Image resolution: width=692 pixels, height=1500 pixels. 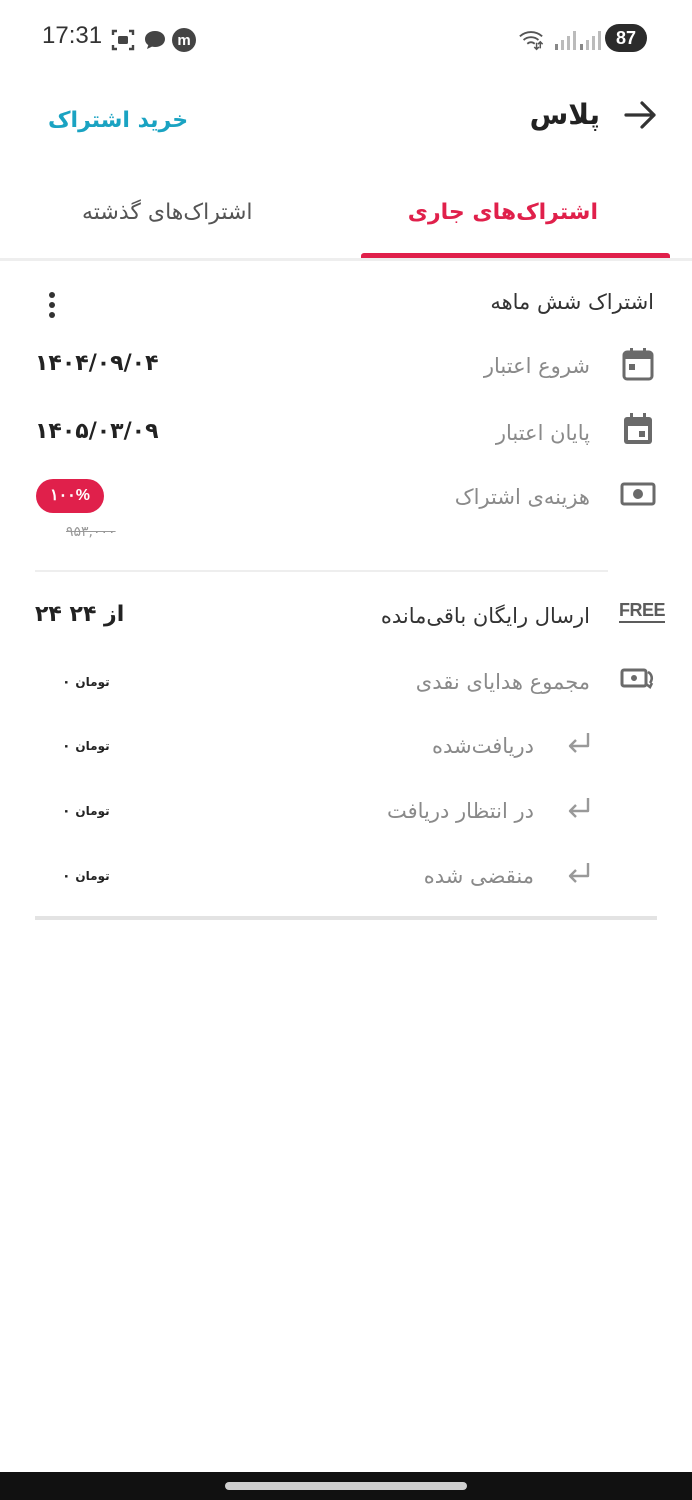 What do you see at coordinates (118, 120) in the screenshot?
I see `buy-subscription-link: خرید اشتراک` at bounding box center [118, 120].